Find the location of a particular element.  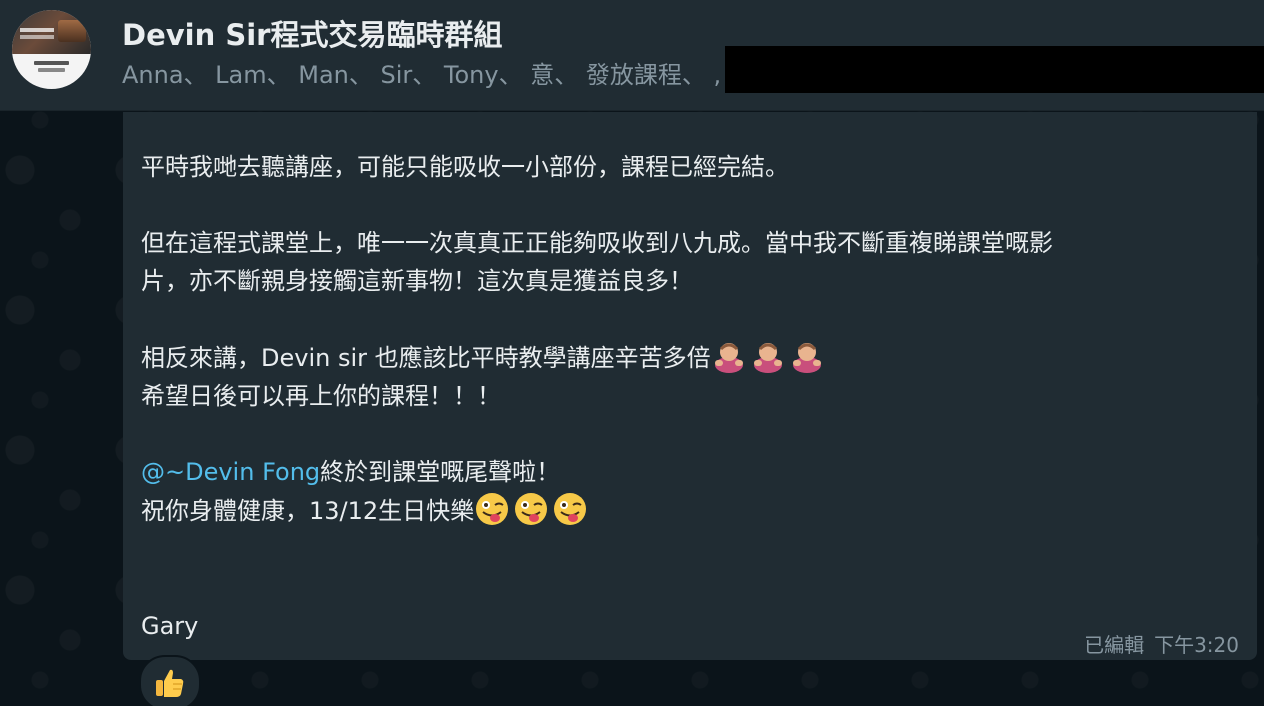

avatar-photo is located at coordinates (51, 32).